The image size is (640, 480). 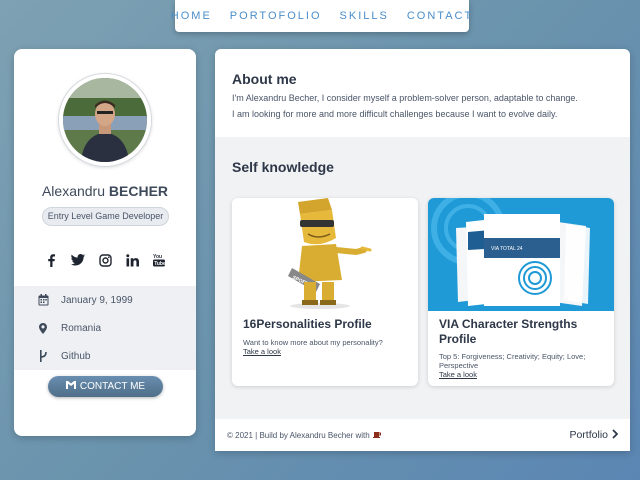 I want to click on role-badge: Entry Level Game Developer, so click(x=105, y=216).